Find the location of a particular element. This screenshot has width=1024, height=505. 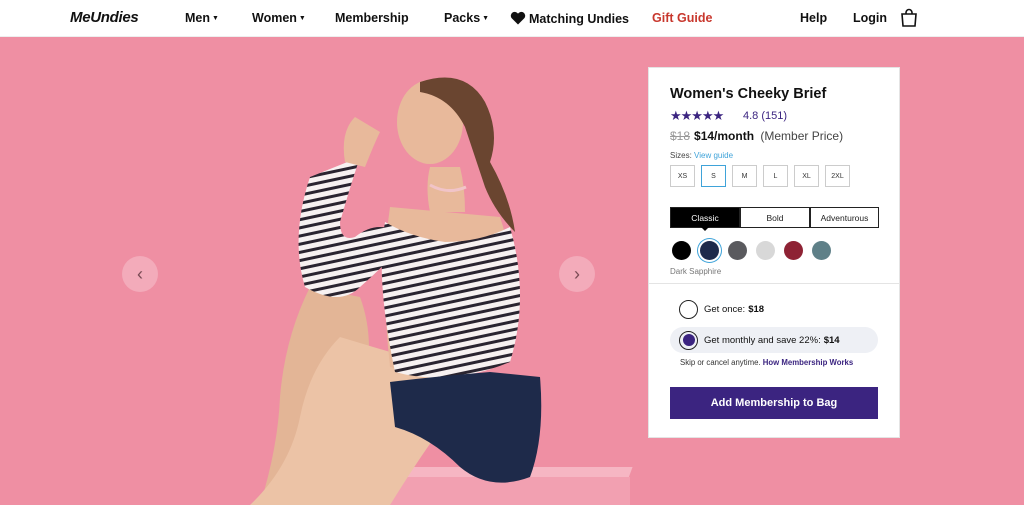

how-membership-works-link: How Membership Works is located at coordinates (808, 362).